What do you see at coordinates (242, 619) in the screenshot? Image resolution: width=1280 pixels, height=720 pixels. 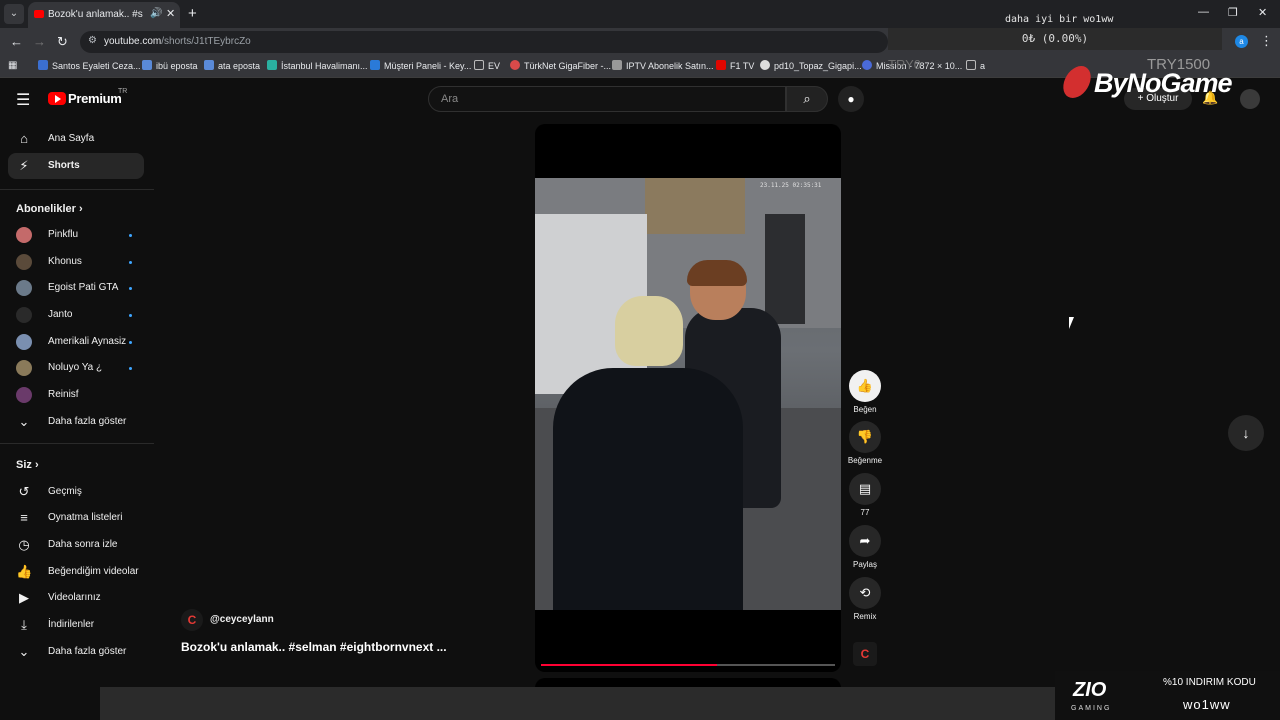 I see `channel-name: @ceyceylann` at bounding box center [242, 619].